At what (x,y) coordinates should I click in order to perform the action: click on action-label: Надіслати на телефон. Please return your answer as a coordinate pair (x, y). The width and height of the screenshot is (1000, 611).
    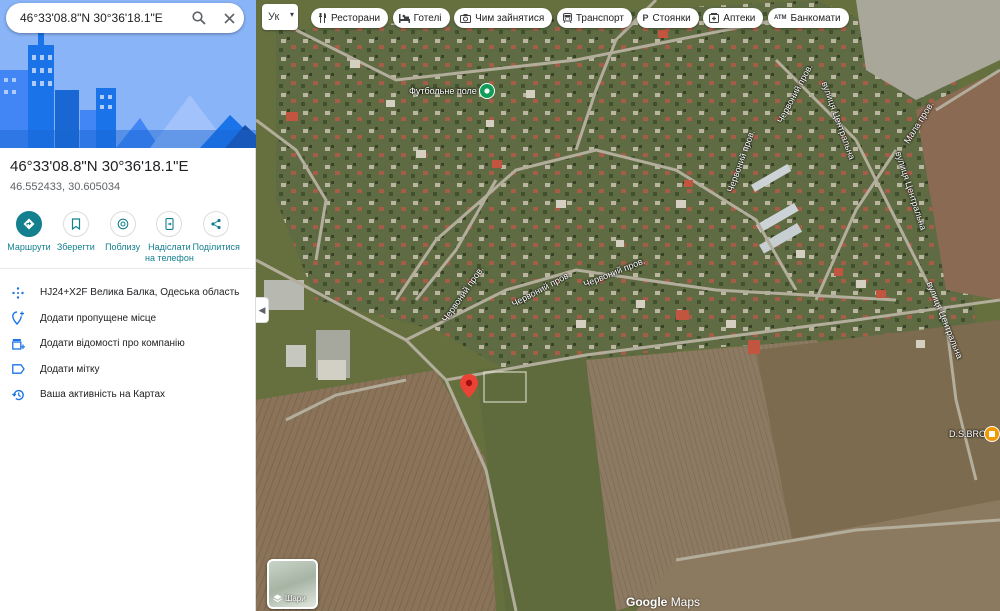
    Looking at the image, I should click on (169, 252).